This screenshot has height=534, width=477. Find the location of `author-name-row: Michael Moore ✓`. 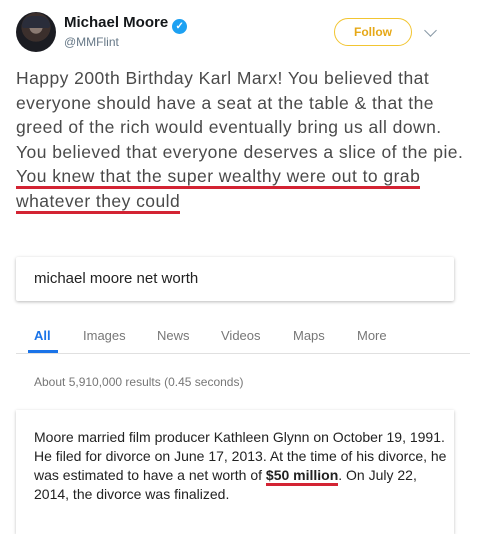

author-name-row: Michael Moore ✓ is located at coordinates (126, 24).